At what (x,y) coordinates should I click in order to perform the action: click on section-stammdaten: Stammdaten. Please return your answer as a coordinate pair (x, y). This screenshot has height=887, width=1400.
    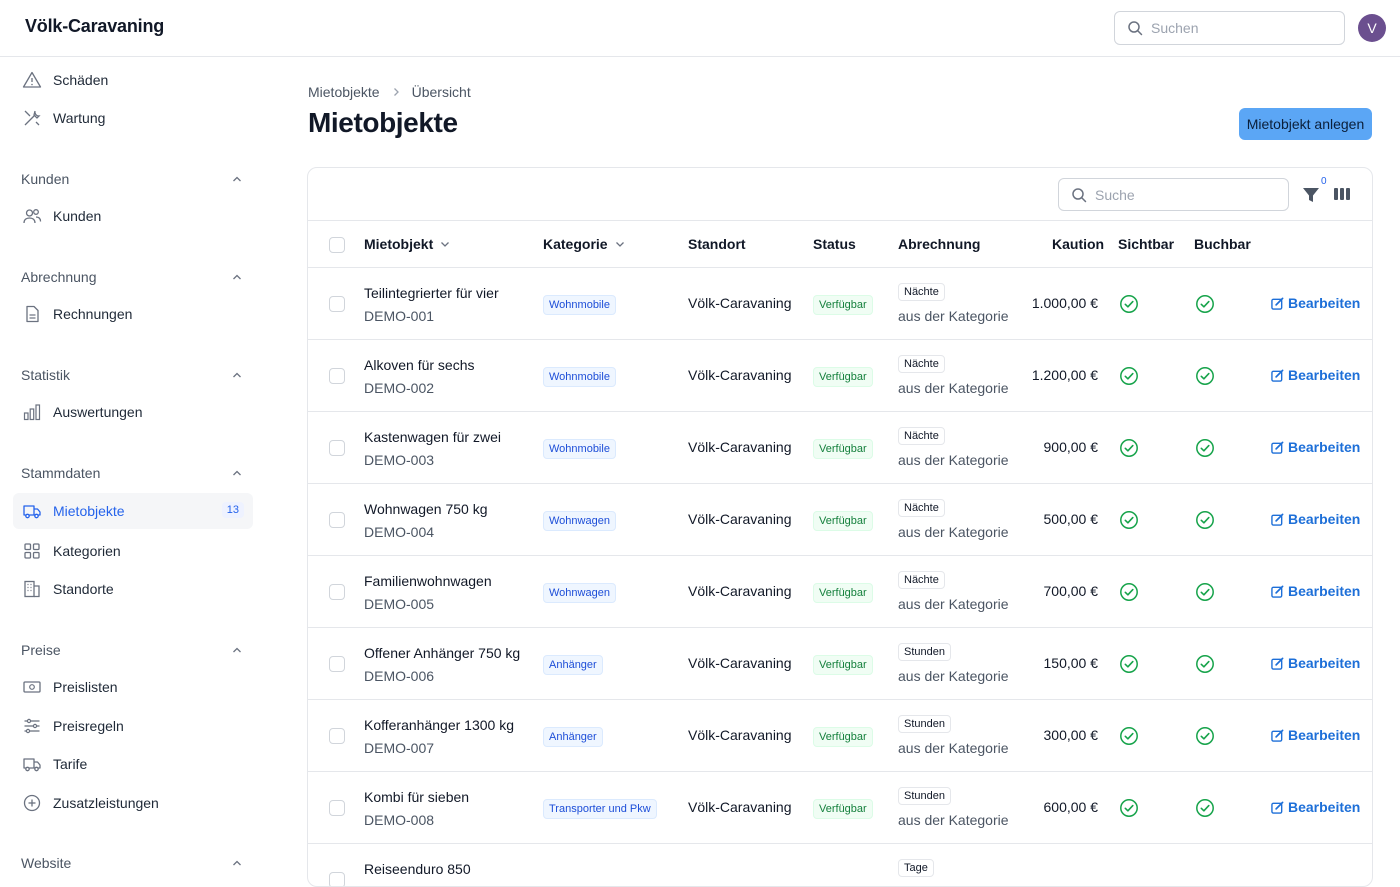
    Looking at the image, I should click on (132, 473).